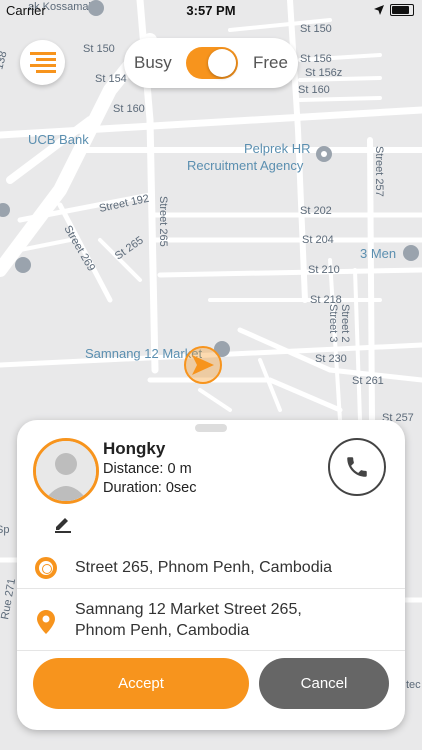  What do you see at coordinates (333, 323) in the screenshot?
I see `map-label: Street 3` at bounding box center [333, 323].